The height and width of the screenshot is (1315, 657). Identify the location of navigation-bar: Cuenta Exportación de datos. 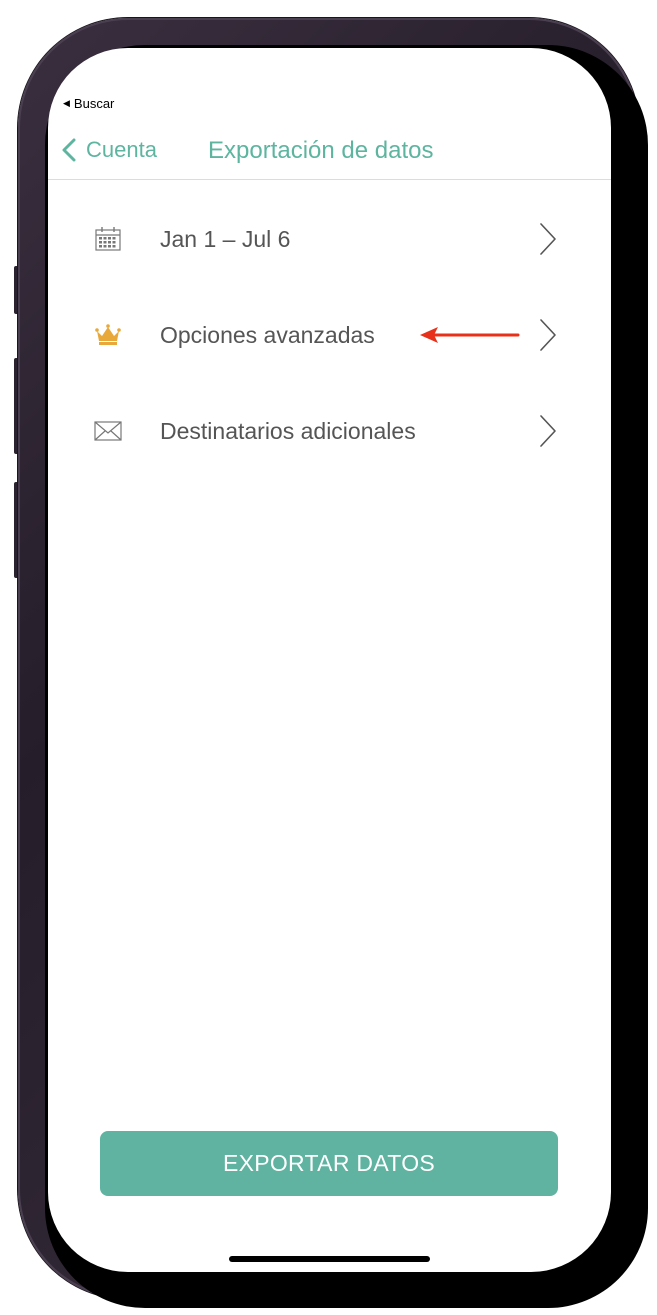
(329, 151).